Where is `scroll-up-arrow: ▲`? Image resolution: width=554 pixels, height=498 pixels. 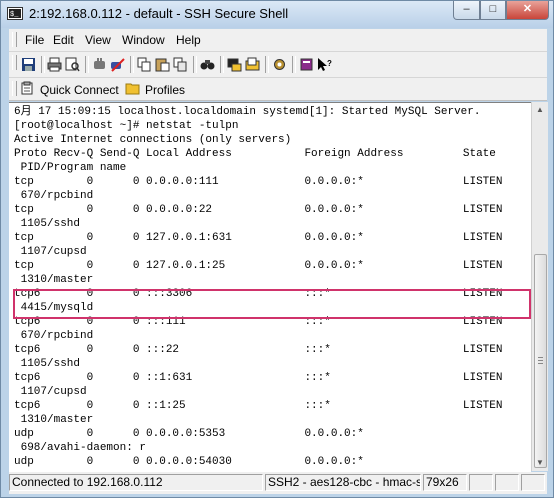
scroll-up-arrow: ▲ is located at coordinates (540, 110).